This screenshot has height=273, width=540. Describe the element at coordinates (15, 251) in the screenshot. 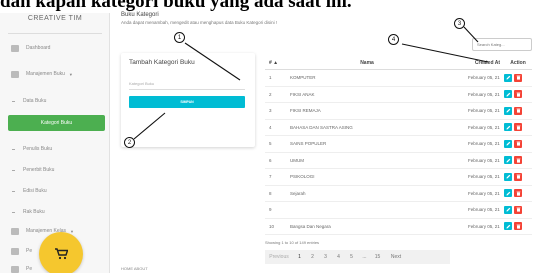

I see `menu-icon` at that location.